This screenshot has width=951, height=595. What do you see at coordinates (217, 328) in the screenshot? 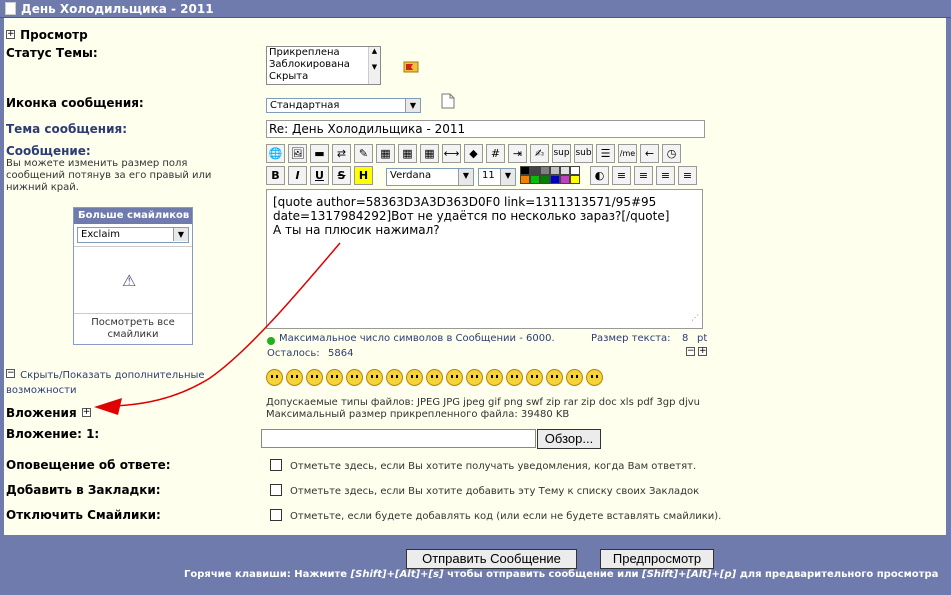
I see `annotation-arrow` at bounding box center [217, 328].